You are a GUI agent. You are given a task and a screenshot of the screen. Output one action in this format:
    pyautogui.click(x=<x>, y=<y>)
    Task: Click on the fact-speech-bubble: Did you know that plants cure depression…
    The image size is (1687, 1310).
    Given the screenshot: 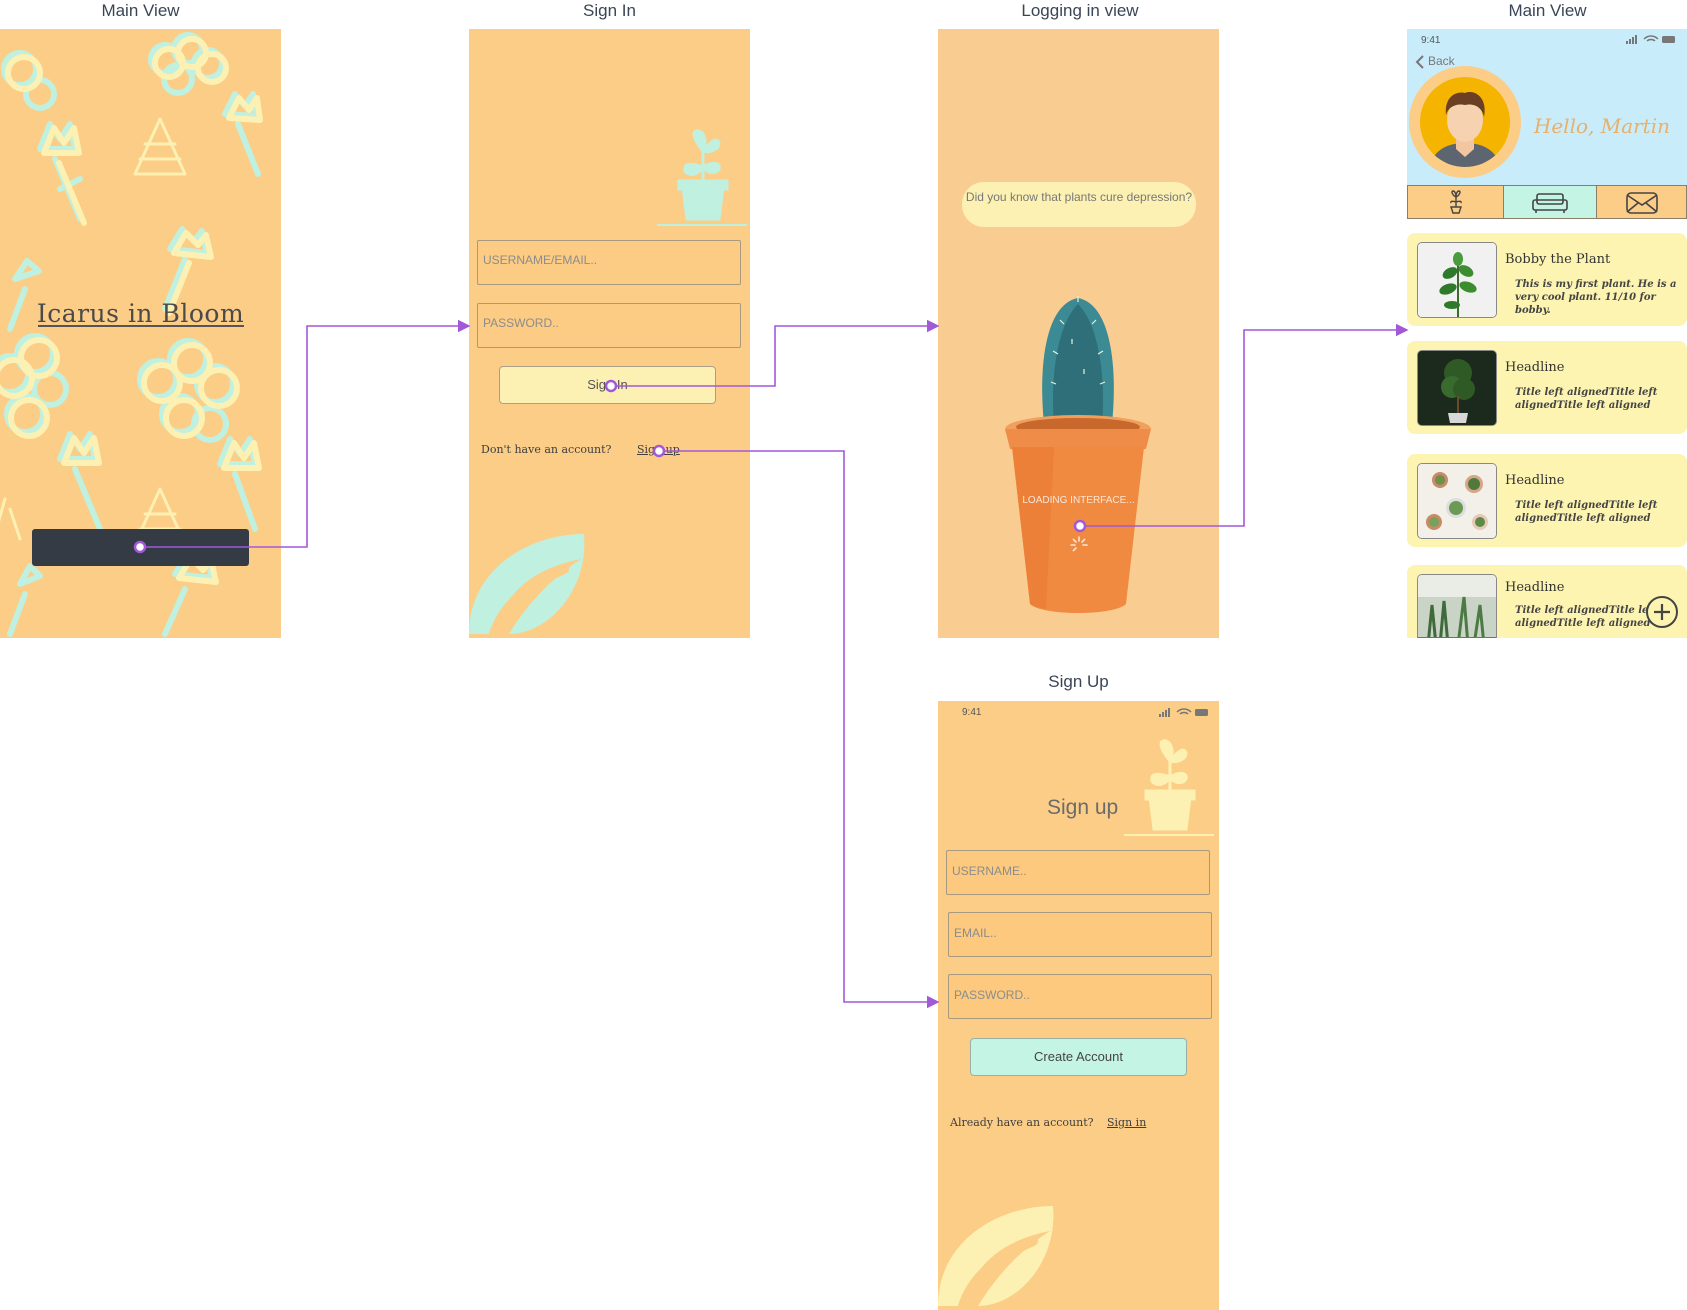 What is the action you would take?
    pyautogui.click(x=1079, y=204)
    